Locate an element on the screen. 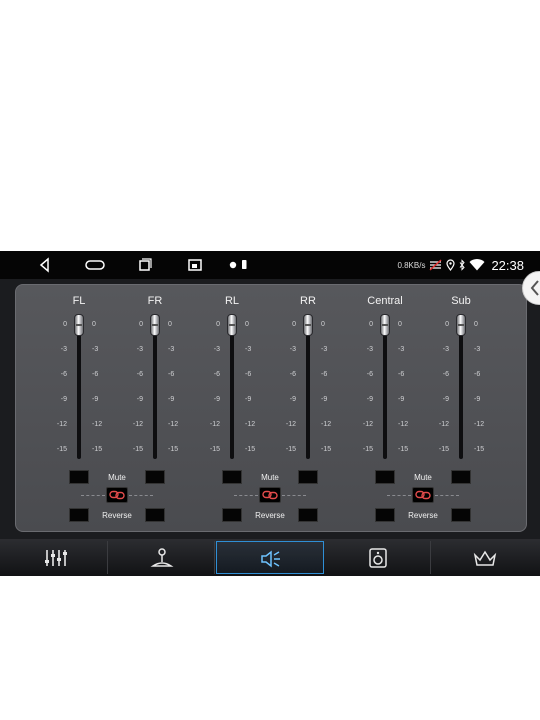 This screenshot has height=720, width=540. bottom-tab-bar is located at coordinates (270, 557).